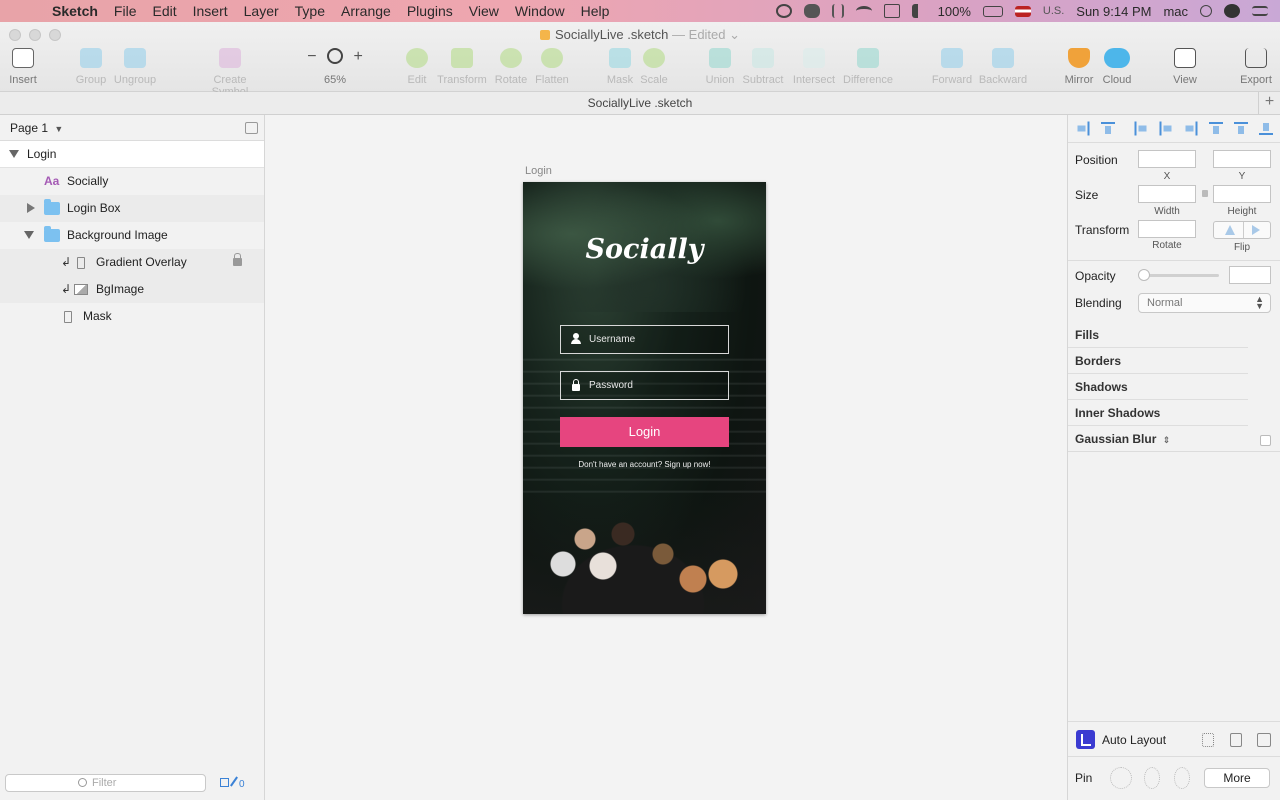  I want to click on difference-button: Difference, so click(868, 67).